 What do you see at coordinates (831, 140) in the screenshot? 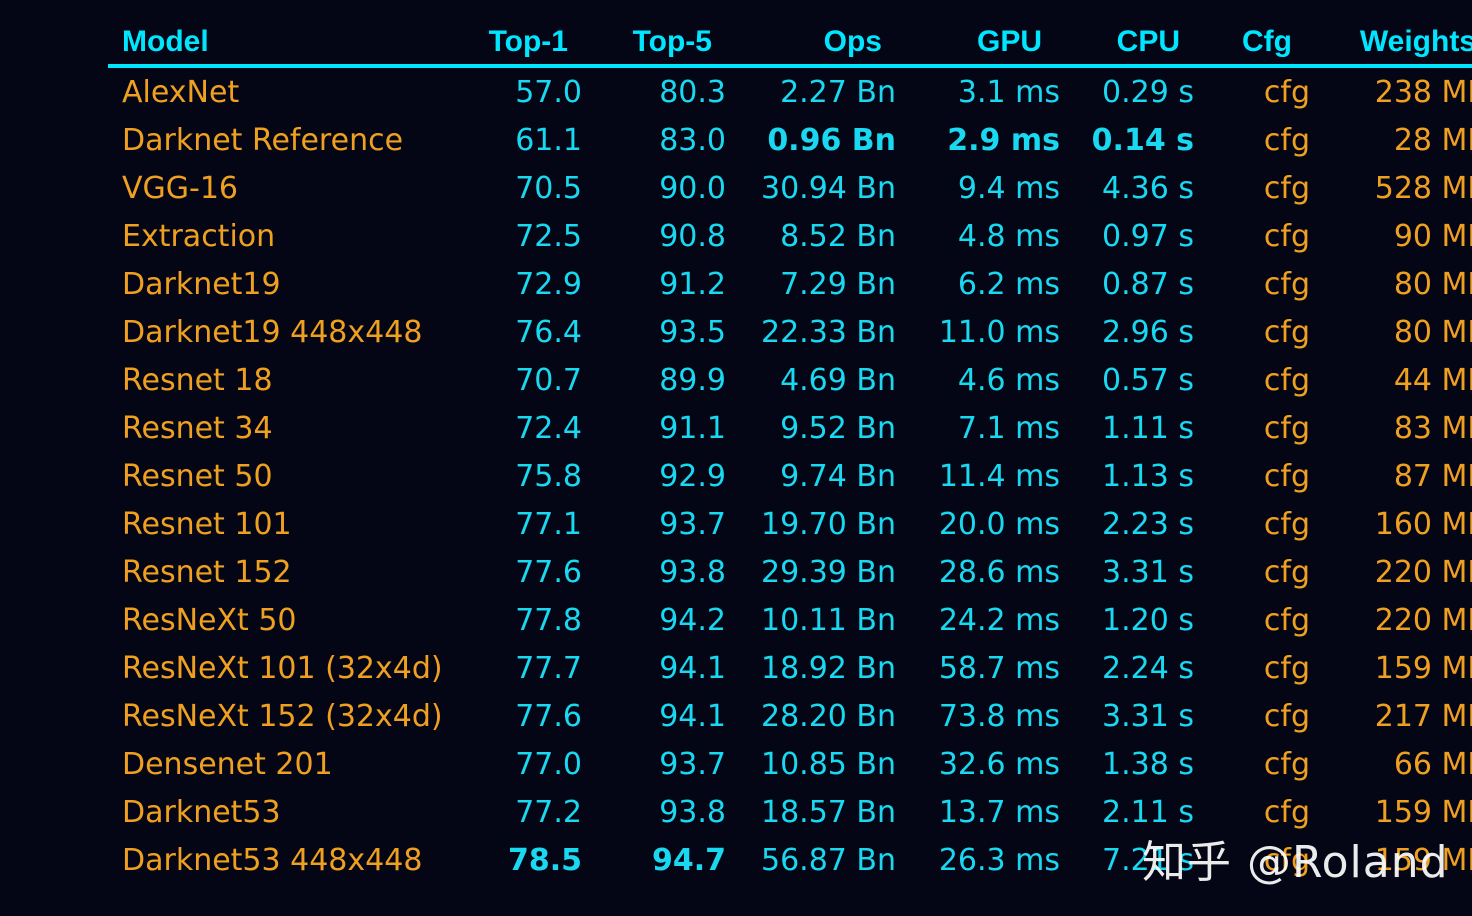
I see `cell-ops: 0.96 Bn` at bounding box center [831, 140].